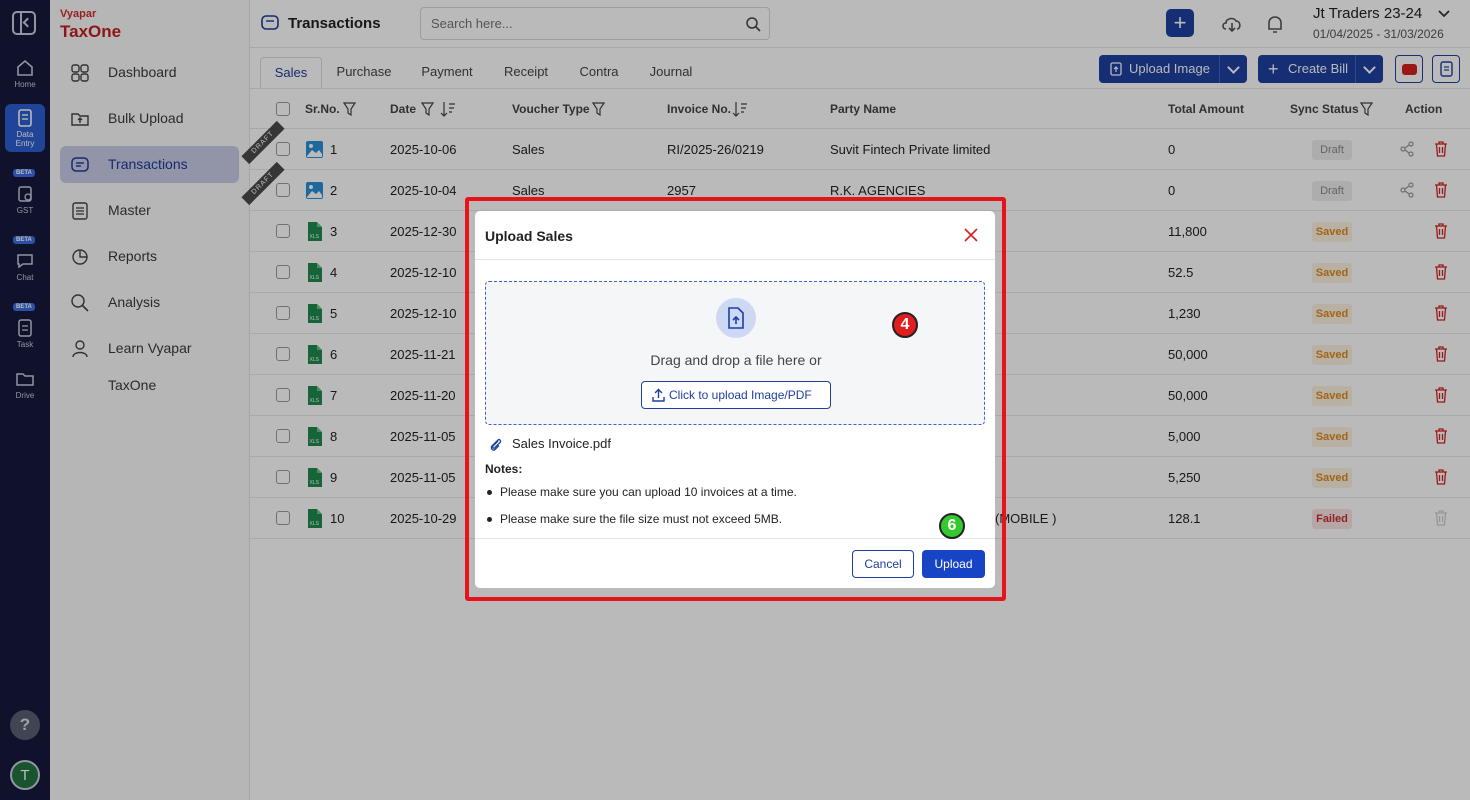  I want to click on step-badge: 6, so click(952, 526).